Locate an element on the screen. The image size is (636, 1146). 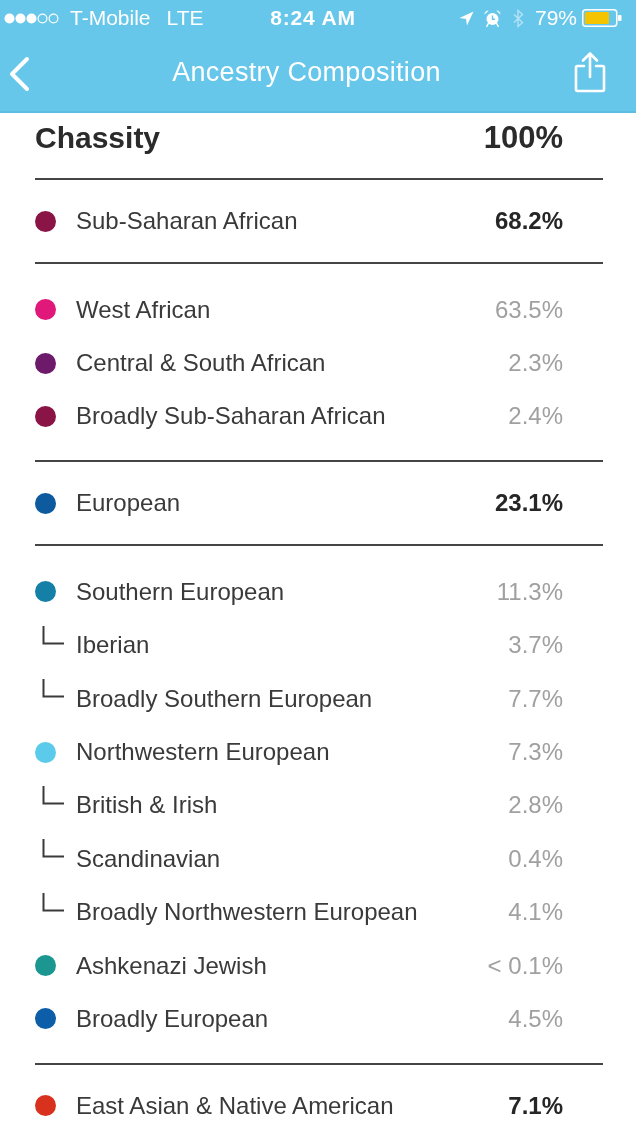
region-name: European is located at coordinates (128, 503).